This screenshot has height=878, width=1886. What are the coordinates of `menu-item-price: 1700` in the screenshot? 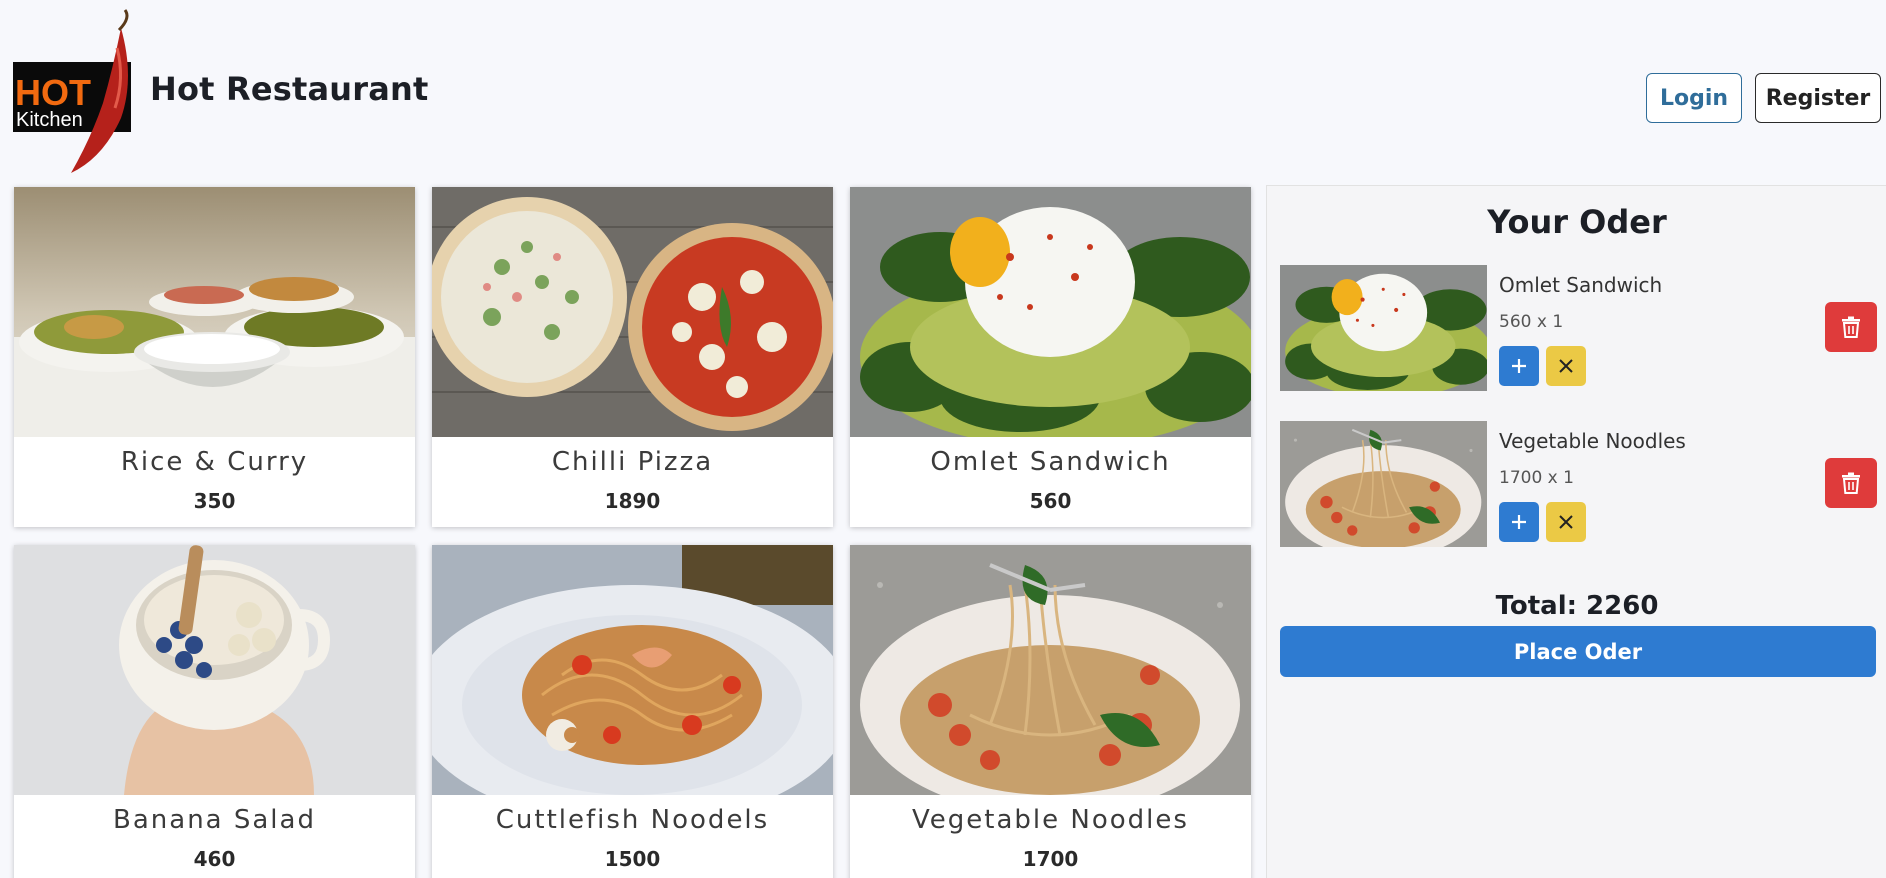 It's located at (1050, 859).